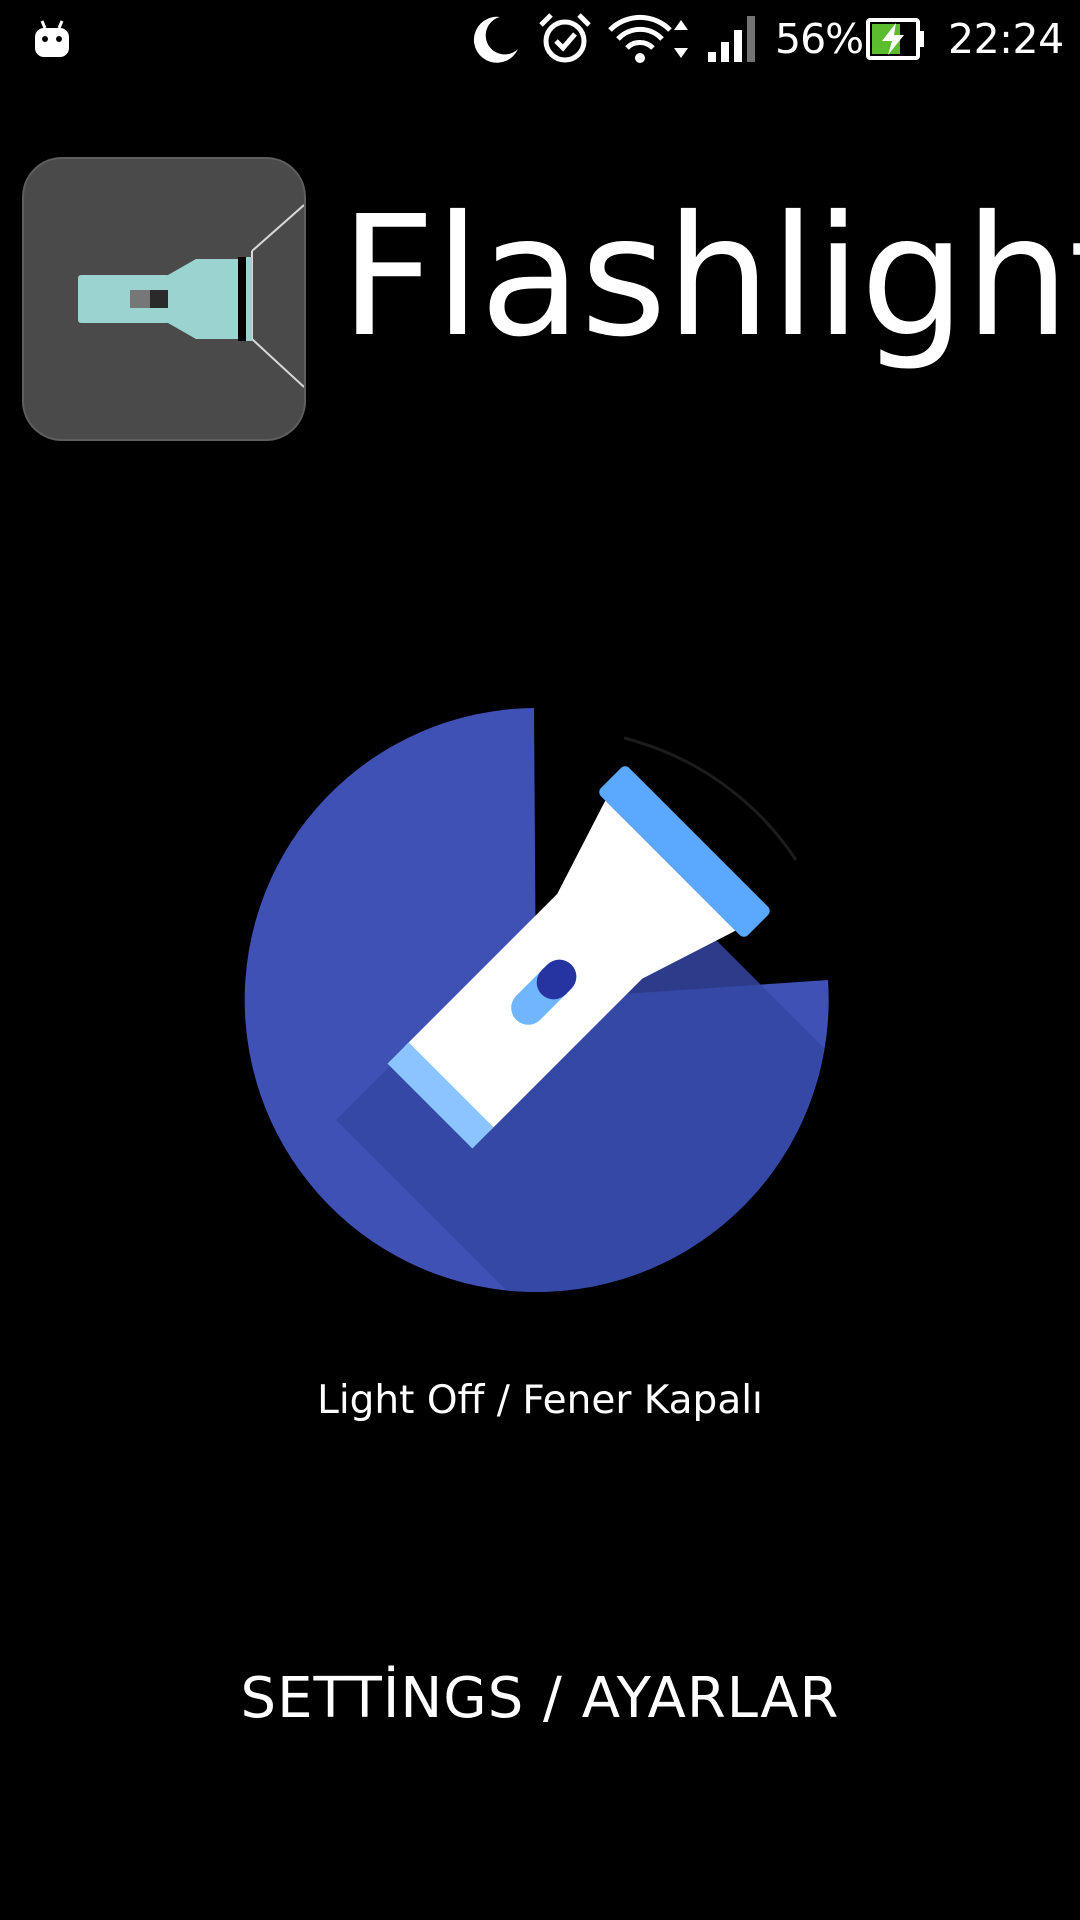  Describe the element at coordinates (710, 277) in the screenshot. I see `app-title: Flashlight` at that location.